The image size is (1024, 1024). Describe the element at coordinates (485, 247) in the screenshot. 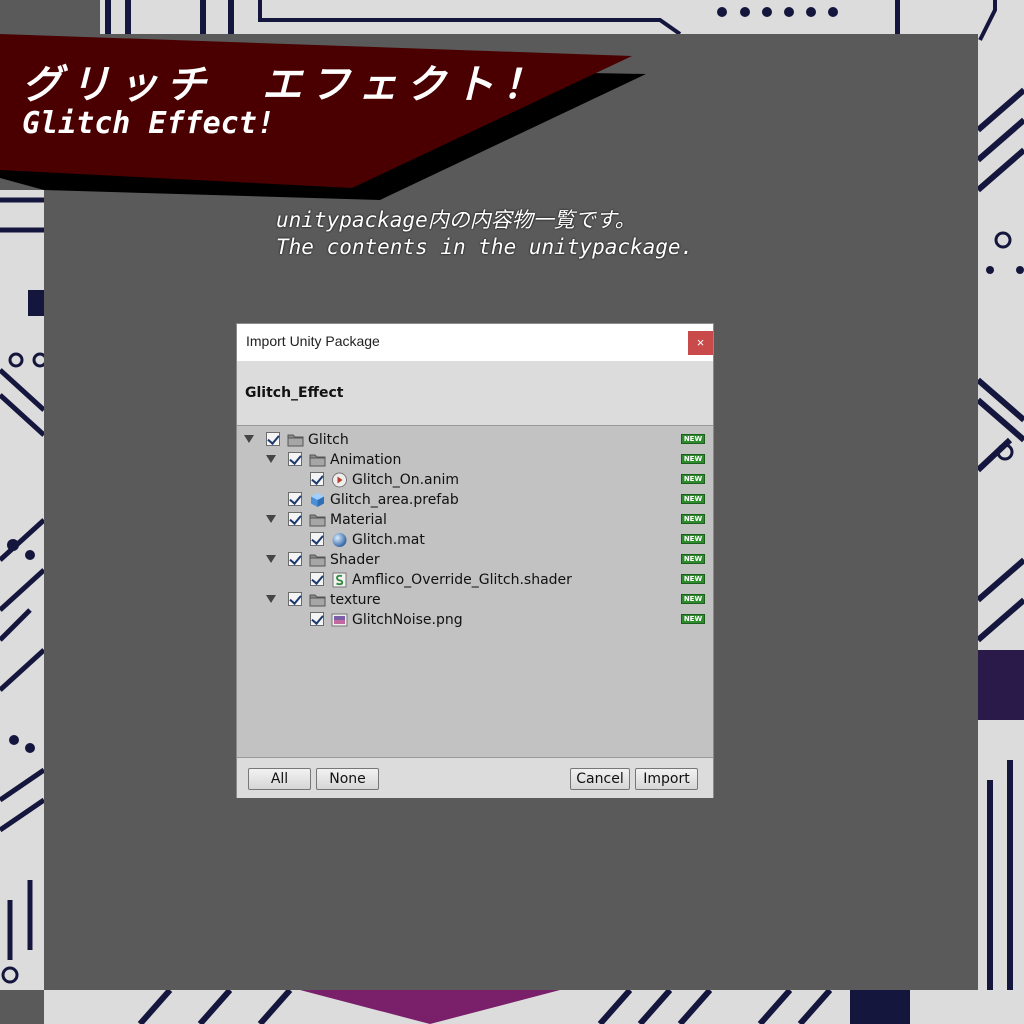

I see `subtitle-english: The contents in the unitypackage.` at that location.